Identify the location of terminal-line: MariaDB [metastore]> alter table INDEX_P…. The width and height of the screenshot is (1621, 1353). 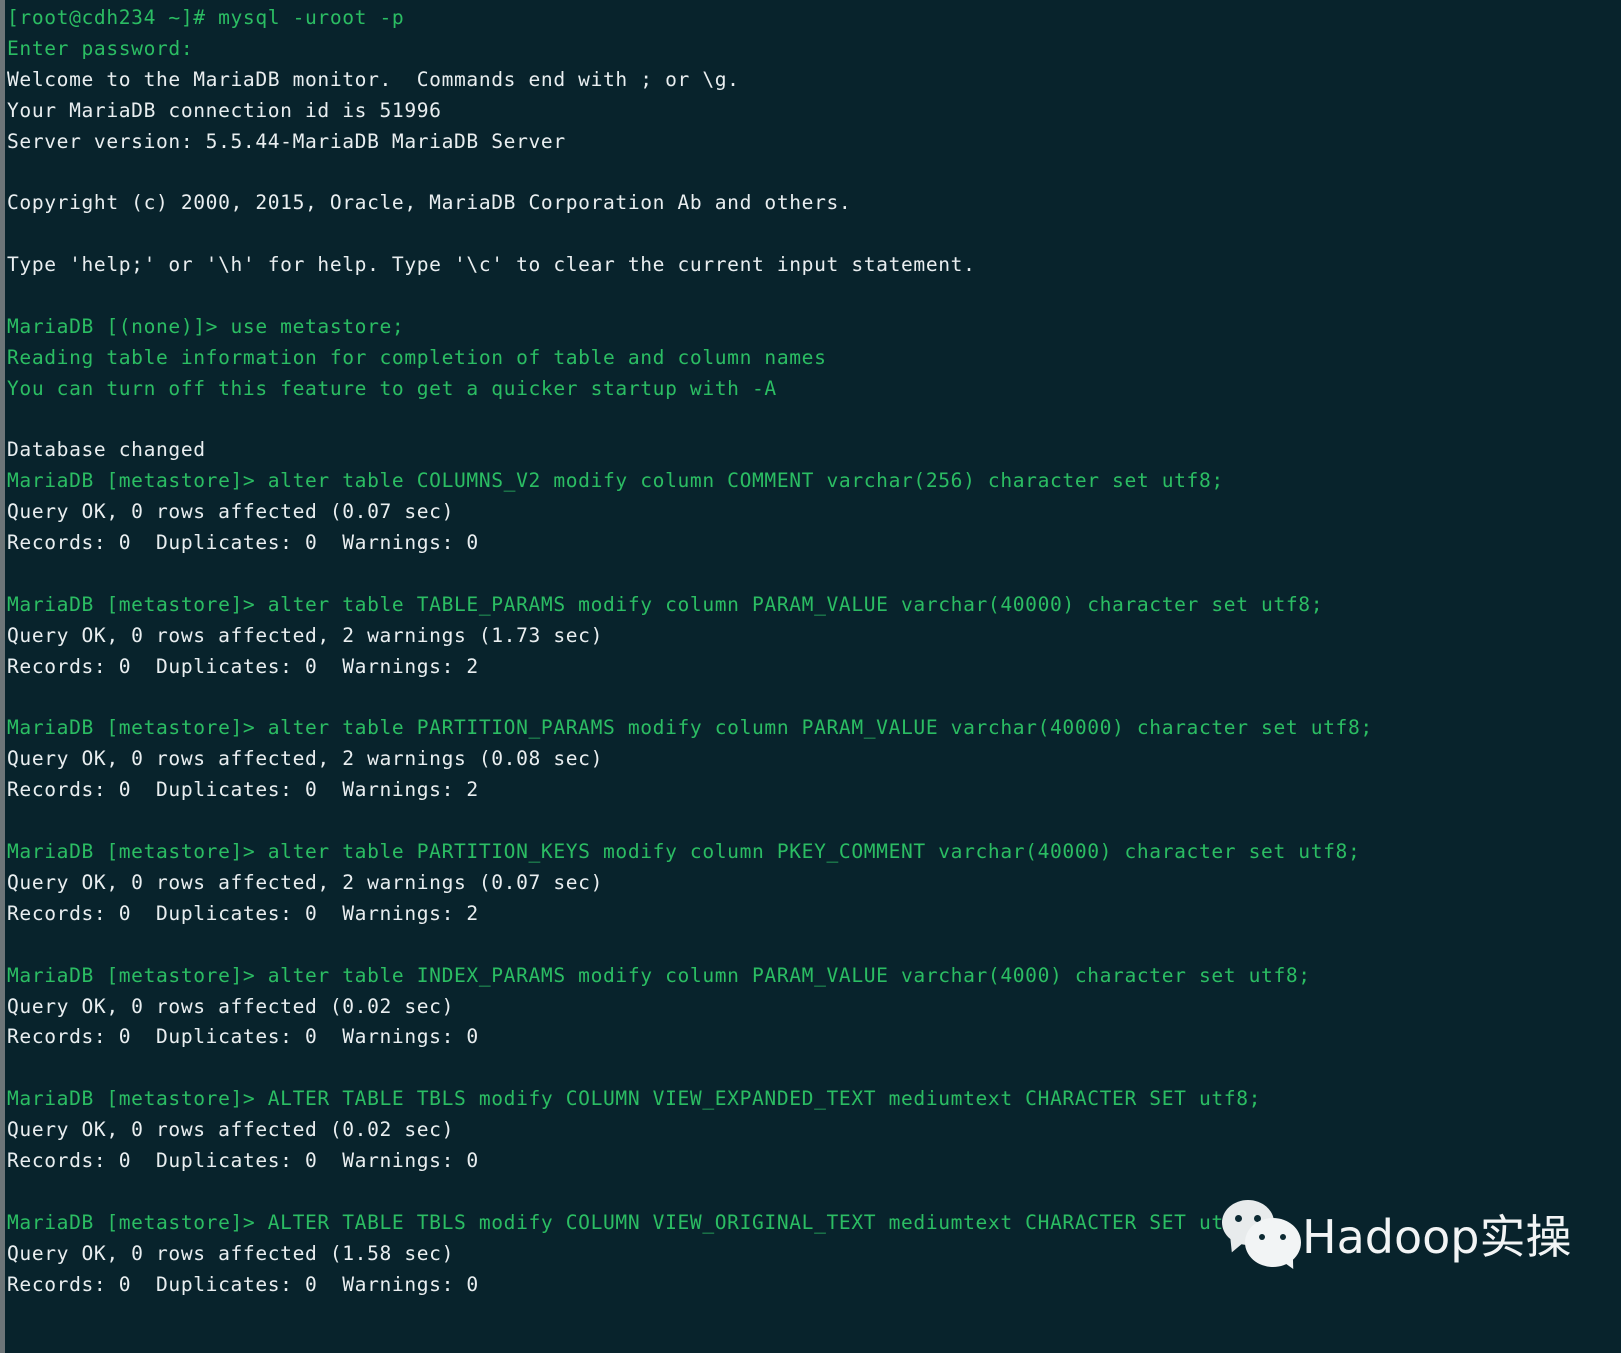
(659, 975).